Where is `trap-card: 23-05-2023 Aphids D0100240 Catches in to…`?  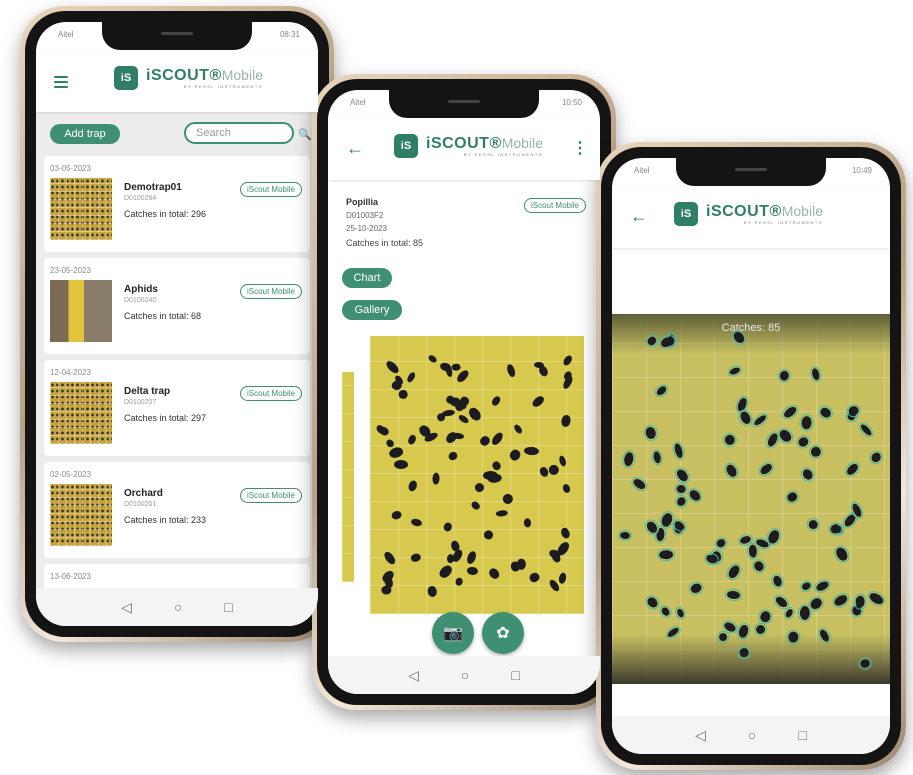
trap-card: 23-05-2023 Aphids D0100240 Catches in to… is located at coordinates (177, 306).